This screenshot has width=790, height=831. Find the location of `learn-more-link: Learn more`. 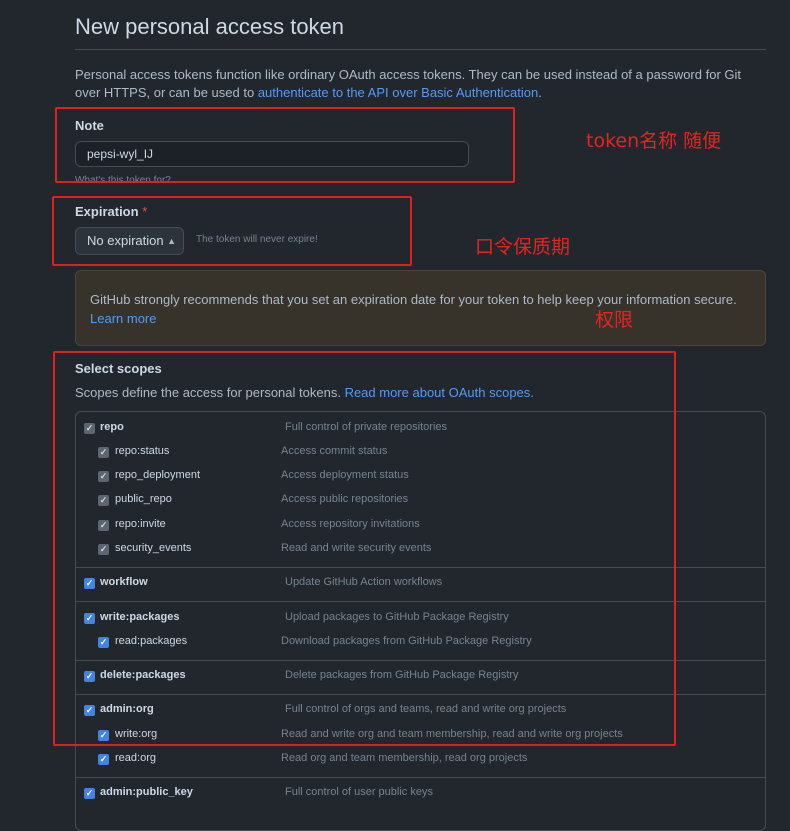

learn-more-link: Learn more is located at coordinates (123, 318).